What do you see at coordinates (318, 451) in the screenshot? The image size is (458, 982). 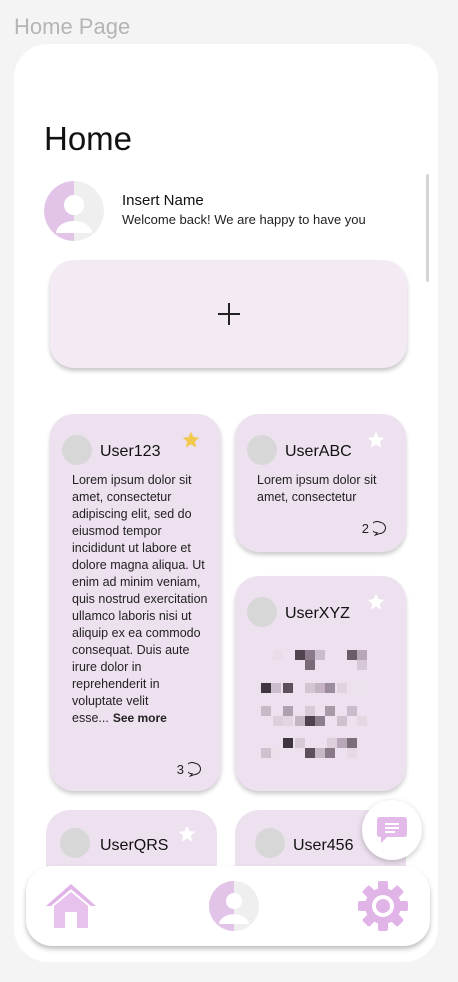 I see `post-username: UserABC` at bounding box center [318, 451].